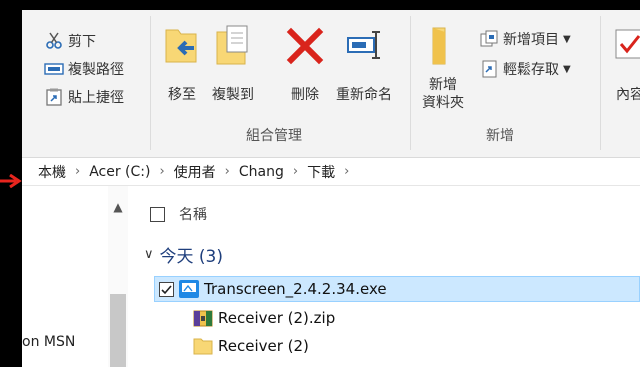 Image resolution: width=640 pixels, height=367 pixels. I want to click on breadcrumb-drive-c: Acer (C:), so click(119, 172).